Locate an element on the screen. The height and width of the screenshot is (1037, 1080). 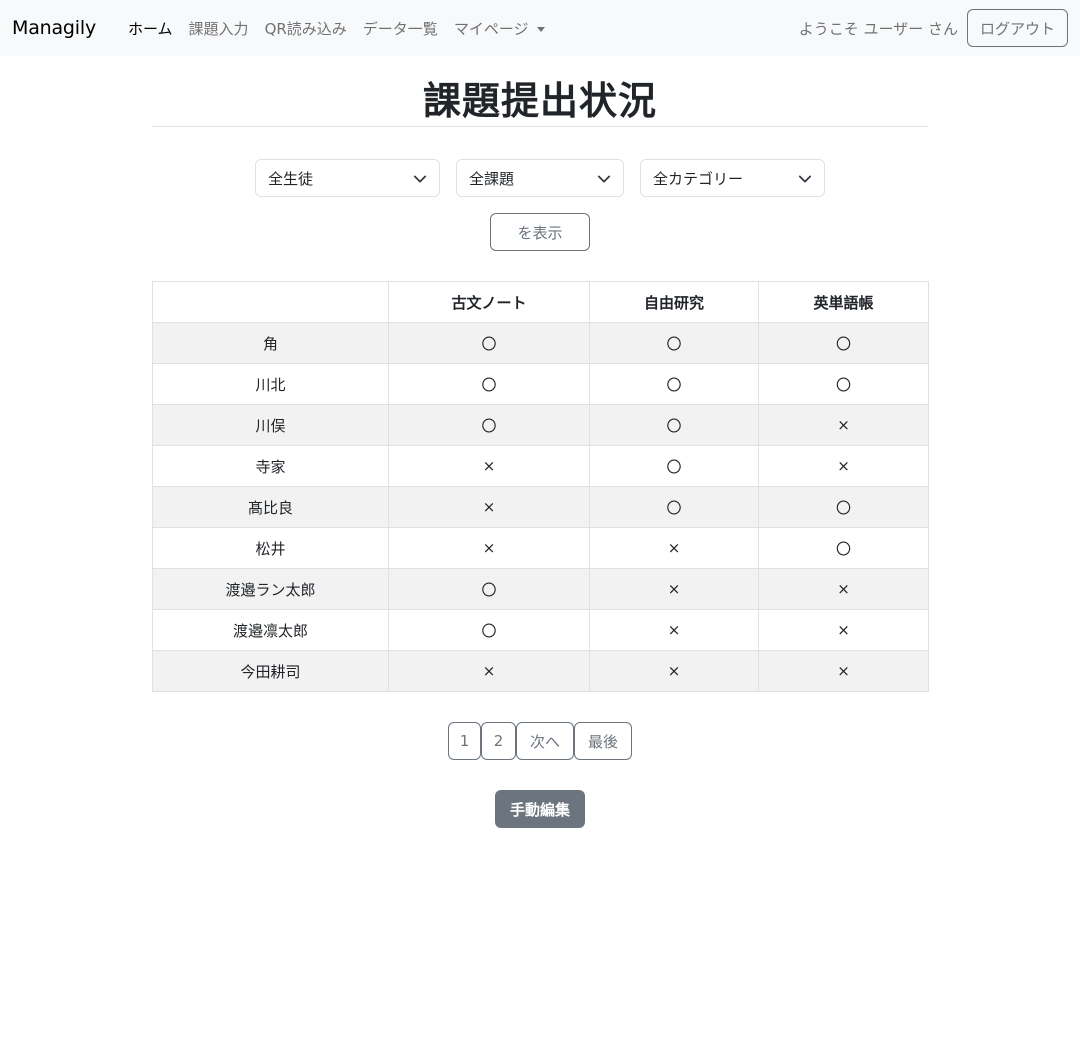
student-select-value: 全生徒 is located at coordinates (291, 178).